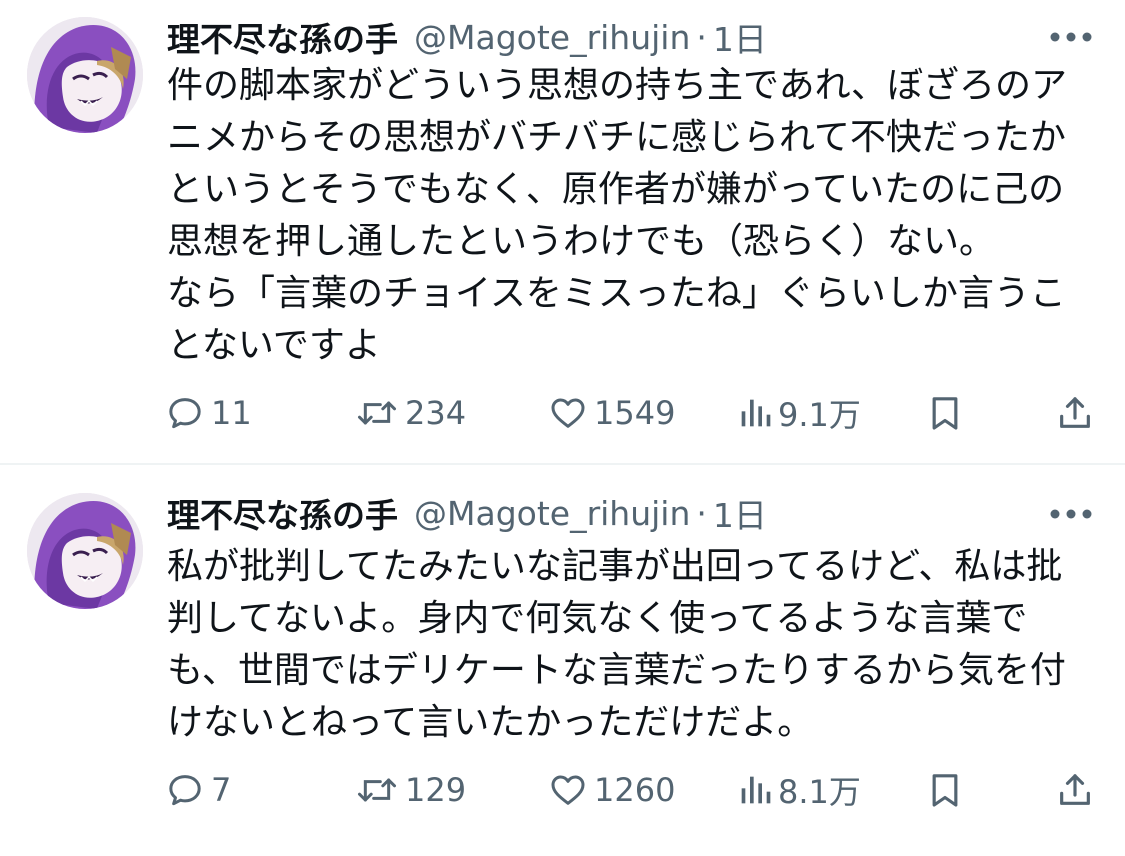  Describe the element at coordinates (819, 415) in the screenshot. I see `views-count: 9.1万` at that location.